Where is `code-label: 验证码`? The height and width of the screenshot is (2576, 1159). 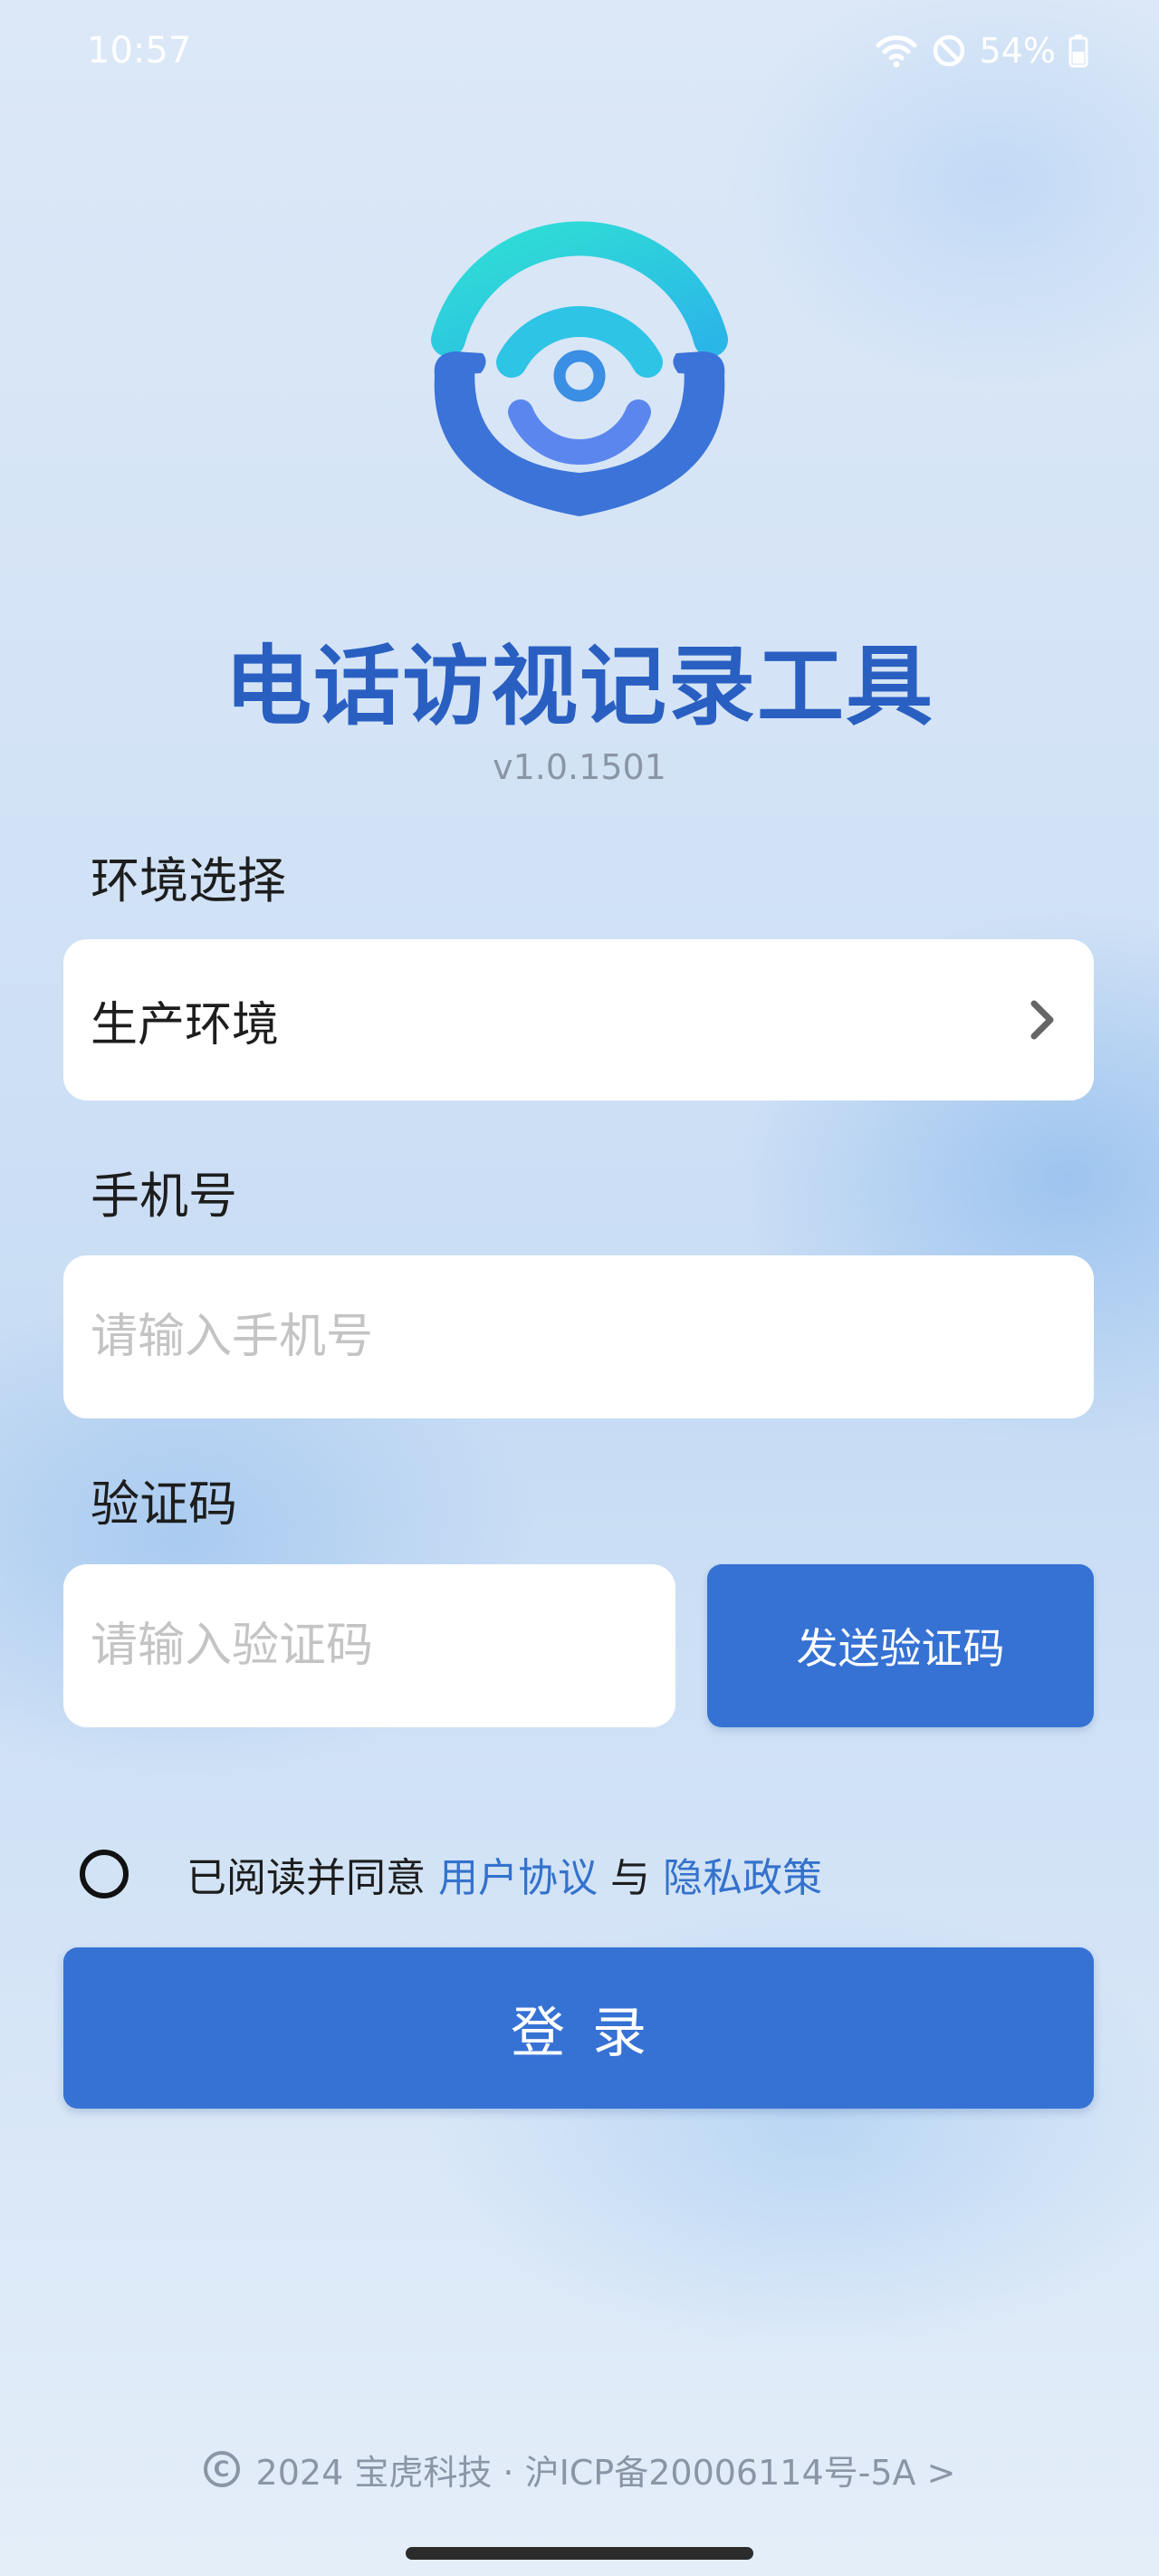 code-label: 验证码 is located at coordinates (164, 1504).